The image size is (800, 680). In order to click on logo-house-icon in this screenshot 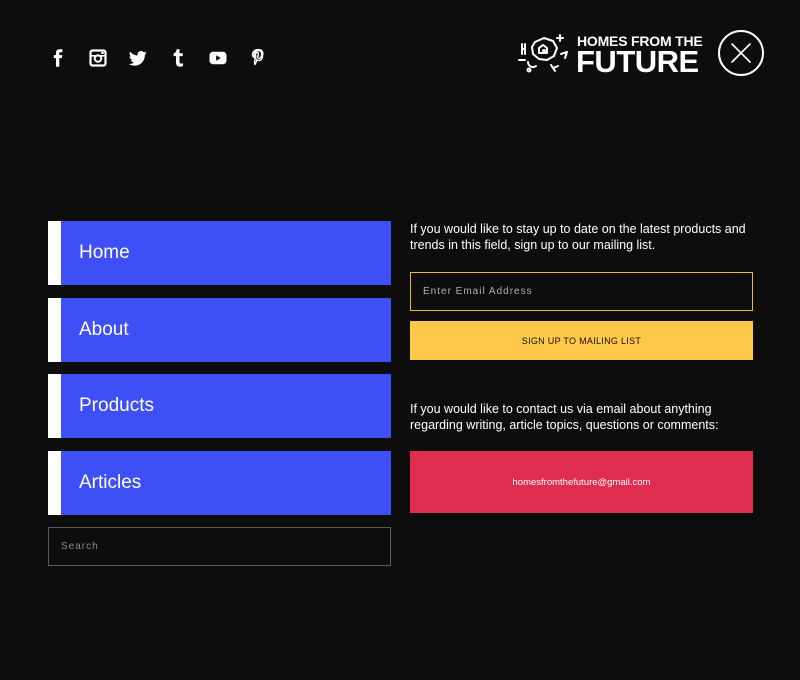, I will do `click(543, 53)`.